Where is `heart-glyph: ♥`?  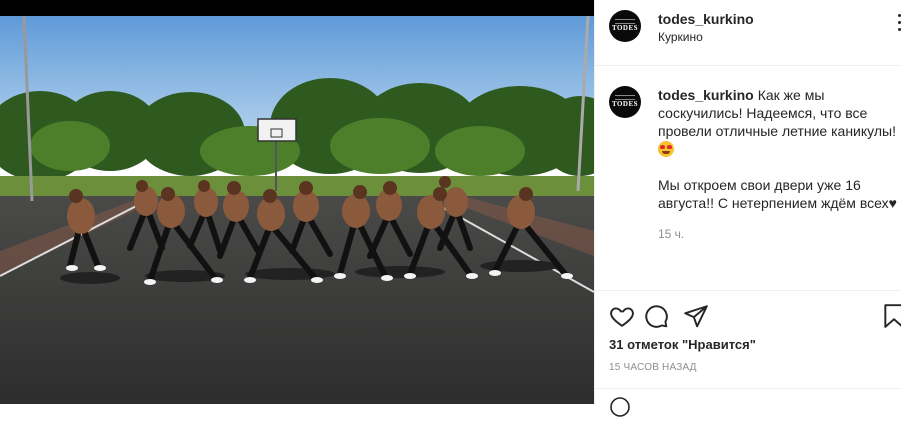 heart-glyph: ♥ is located at coordinates (892, 203).